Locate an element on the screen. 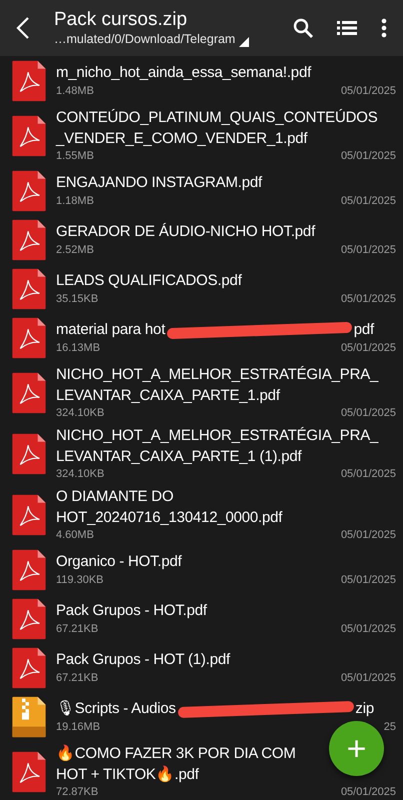  file-name: GERADOR DE ÁUDIO-NICHO HOT.pdf is located at coordinates (186, 232).